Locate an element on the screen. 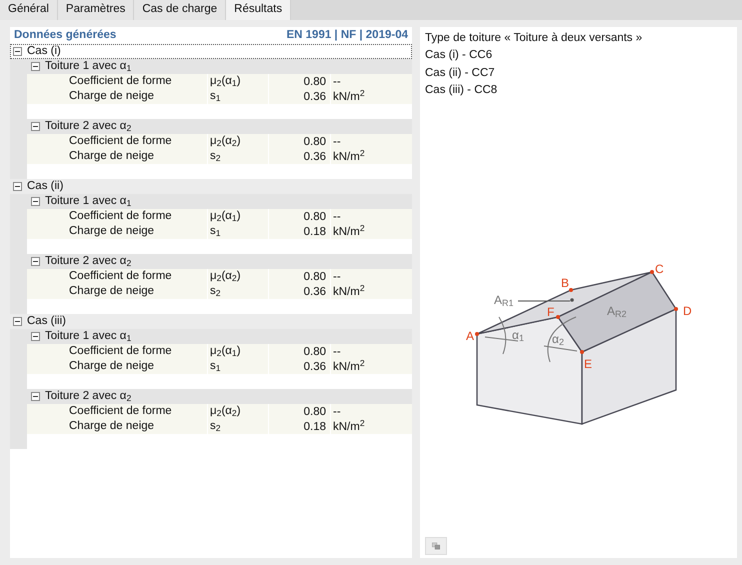  info-line: Cas (i) - CC6 is located at coordinates (459, 56).